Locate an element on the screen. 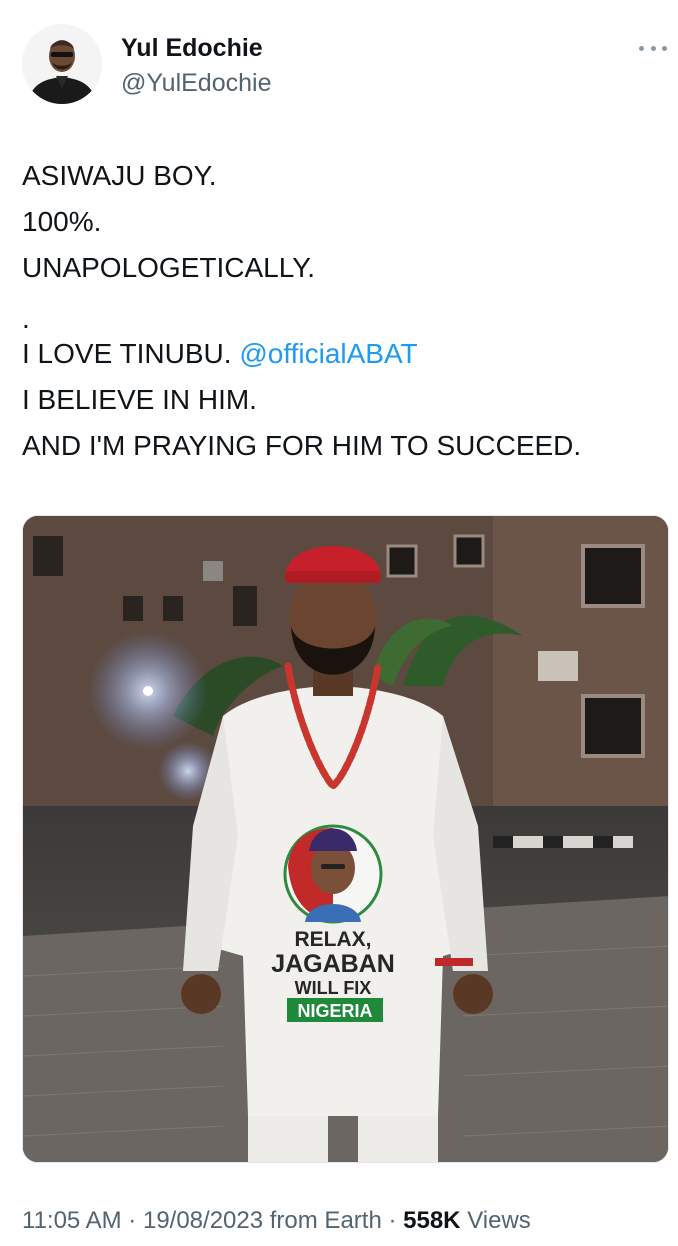 The height and width of the screenshot is (1246, 678). tweet-line: I BELIEVE IN HIM. is located at coordinates (139, 399).